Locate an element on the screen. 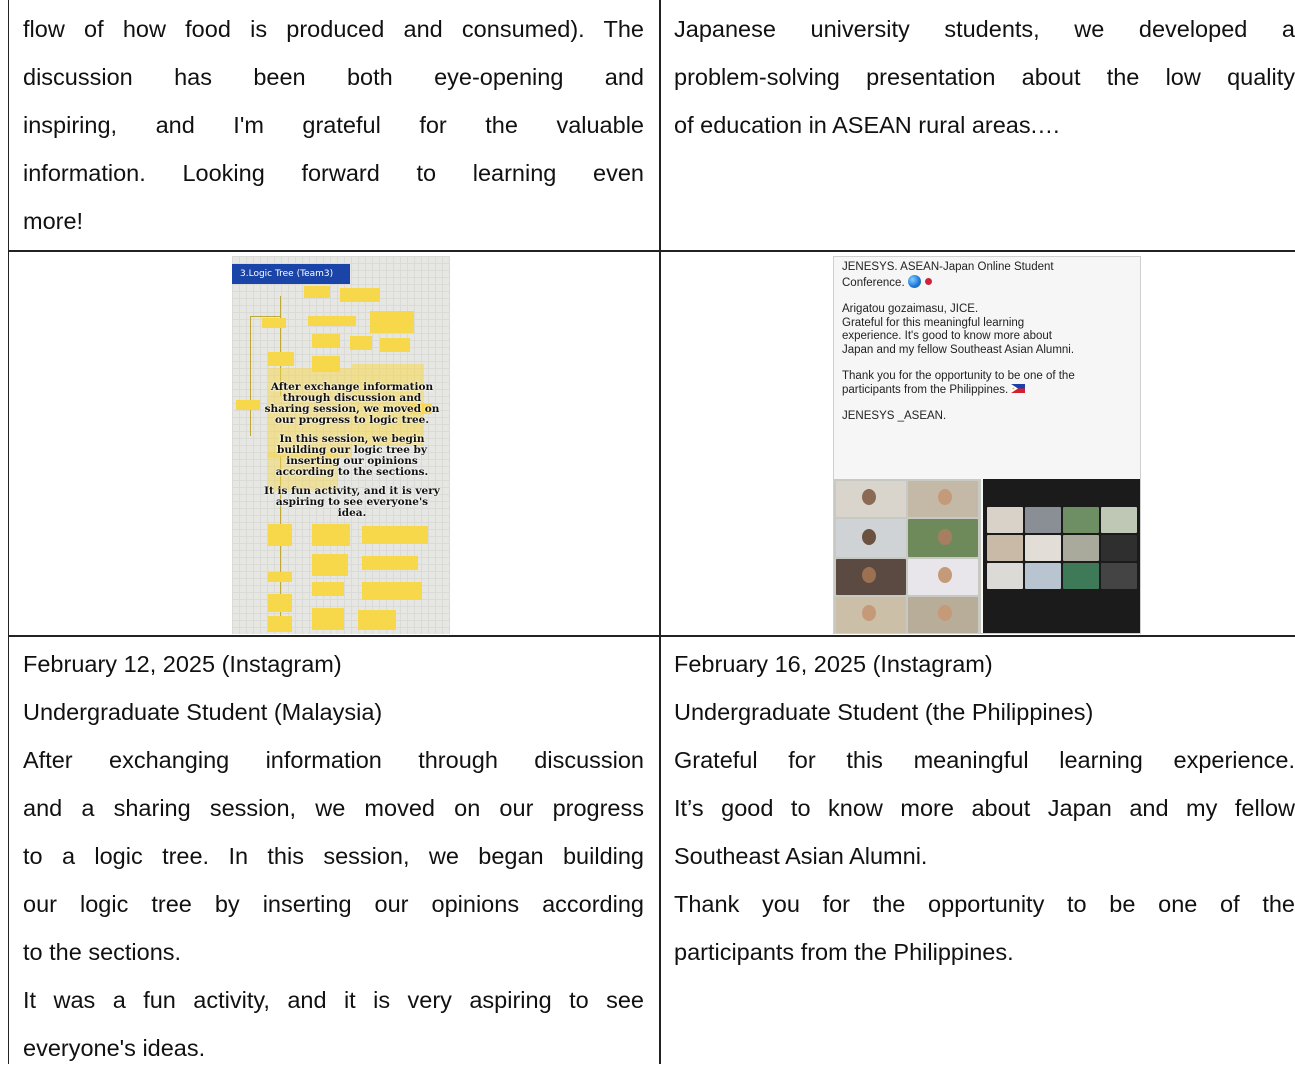 Image resolution: width=1295 pixels, height=1072 pixels. video-call-screenshots is located at coordinates (987, 556).